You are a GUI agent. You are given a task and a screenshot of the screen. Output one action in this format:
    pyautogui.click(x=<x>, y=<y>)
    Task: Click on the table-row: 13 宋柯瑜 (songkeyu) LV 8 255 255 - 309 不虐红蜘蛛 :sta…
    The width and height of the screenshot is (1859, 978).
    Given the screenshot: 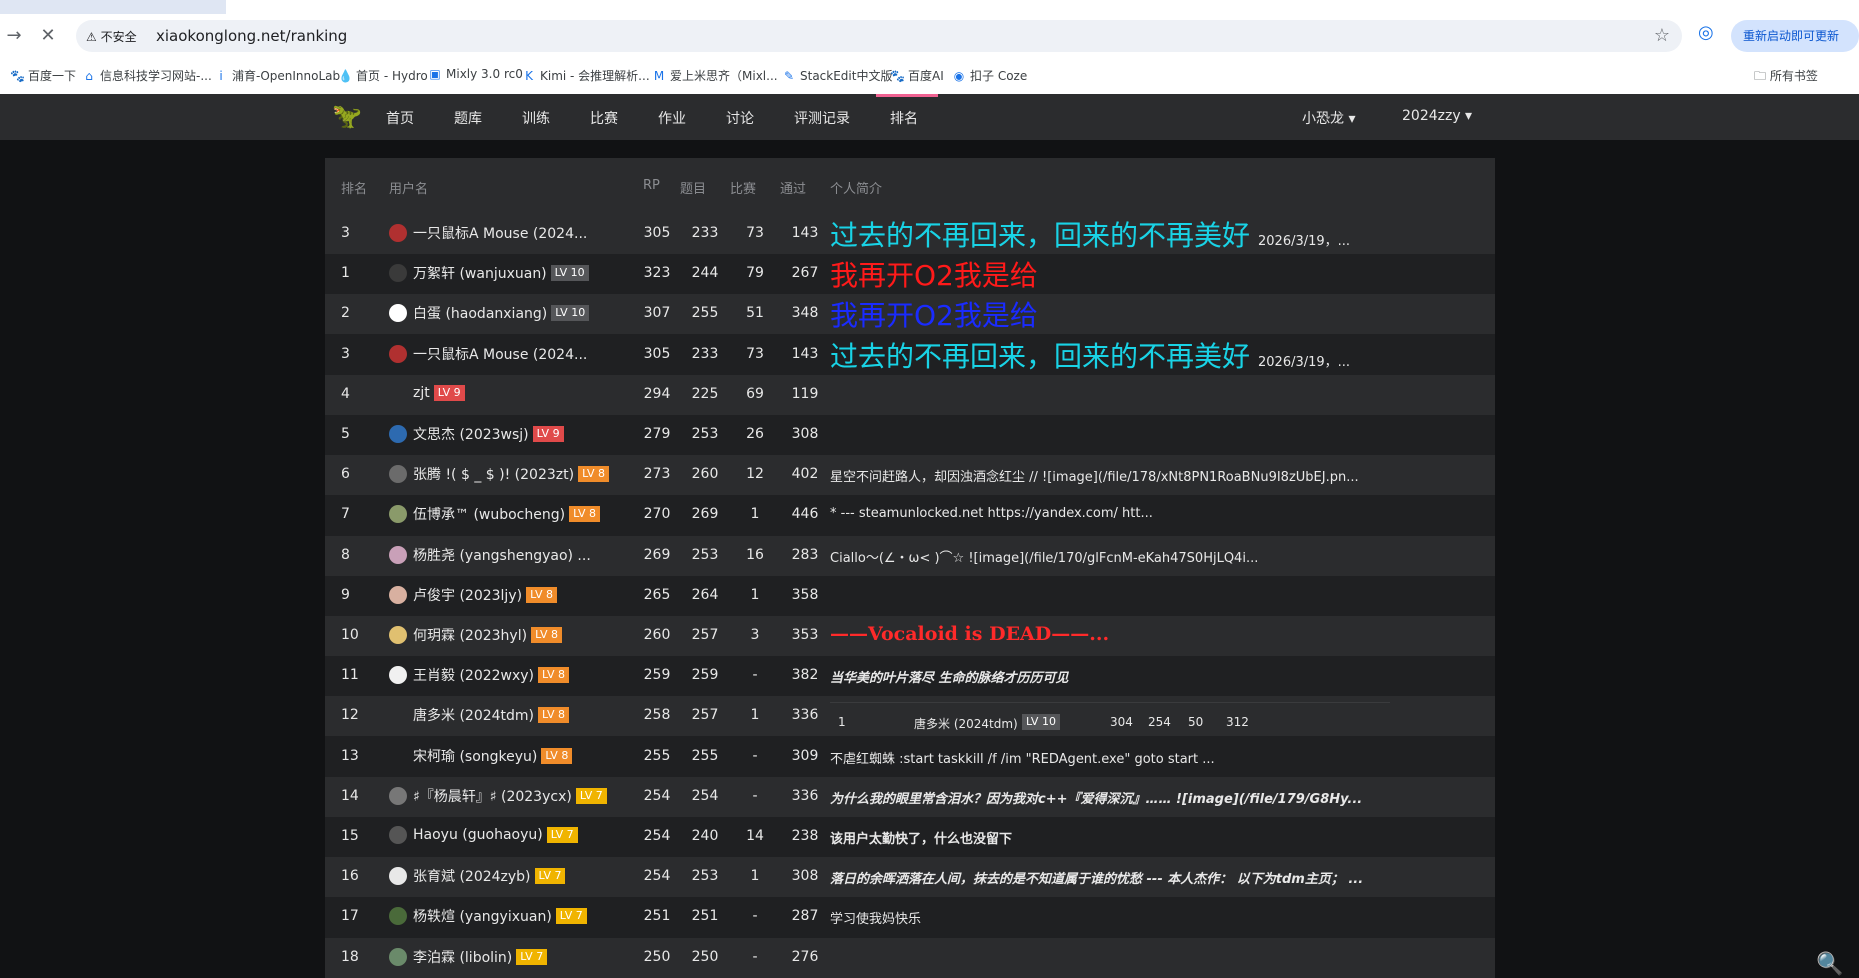 What is the action you would take?
    pyautogui.click(x=910, y=756)
    